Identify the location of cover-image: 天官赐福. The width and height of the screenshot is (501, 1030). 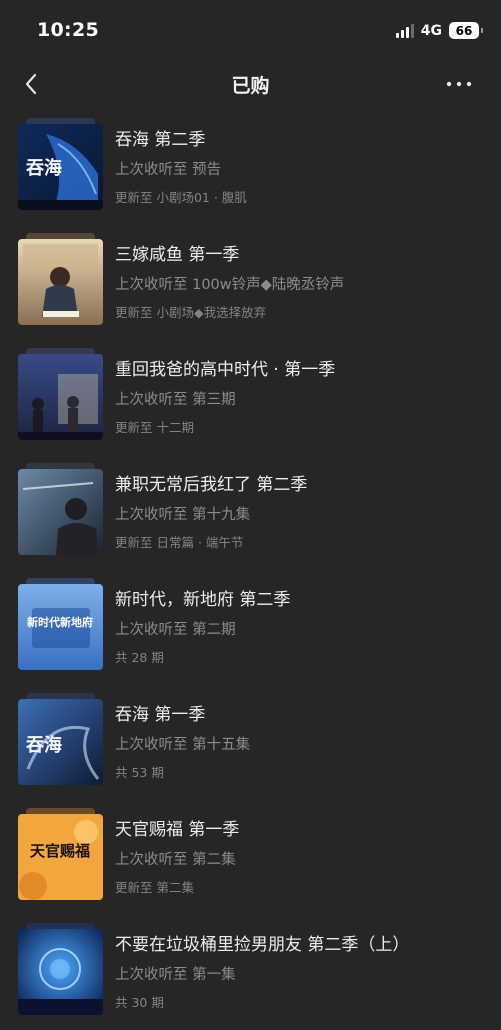
(60, 854).